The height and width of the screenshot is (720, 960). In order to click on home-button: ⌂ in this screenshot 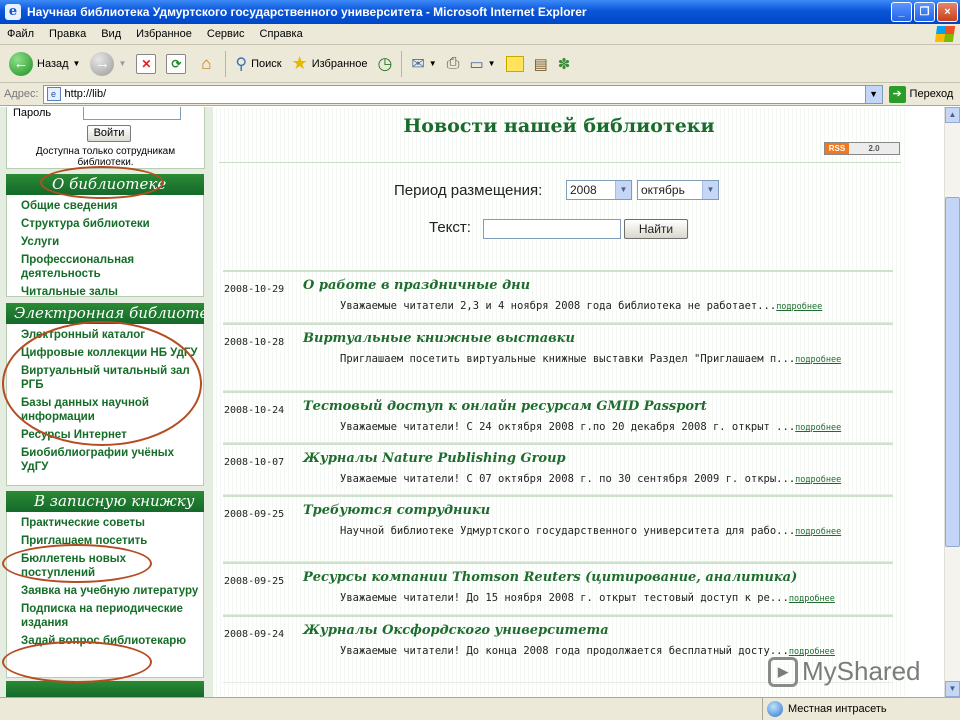, I will do `click(206, 64)`.